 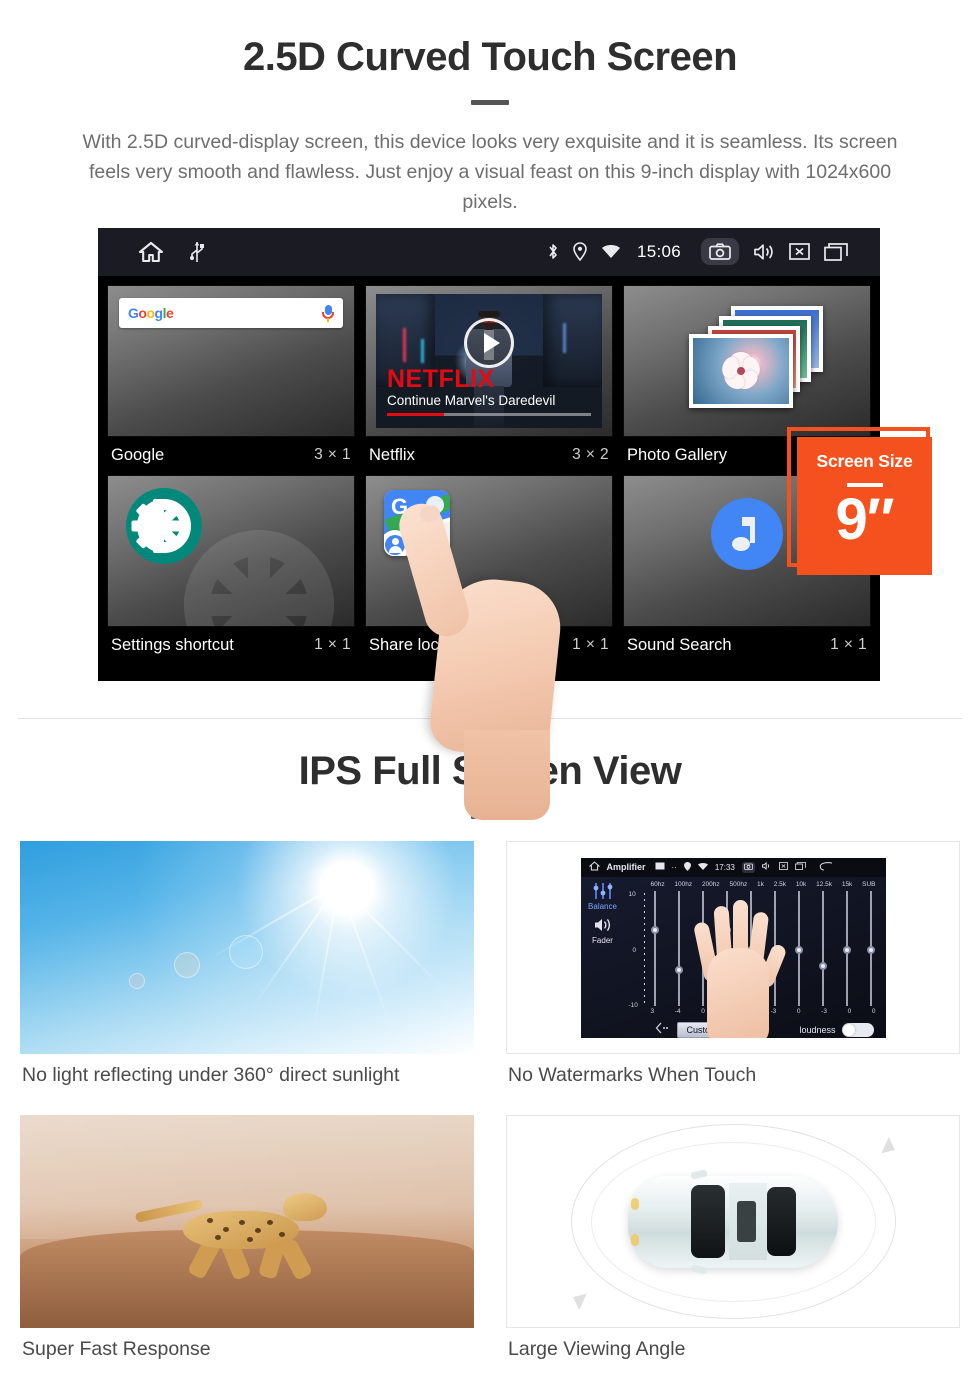 I want to click on bluetooth-icon, so click(x=553, y=251).